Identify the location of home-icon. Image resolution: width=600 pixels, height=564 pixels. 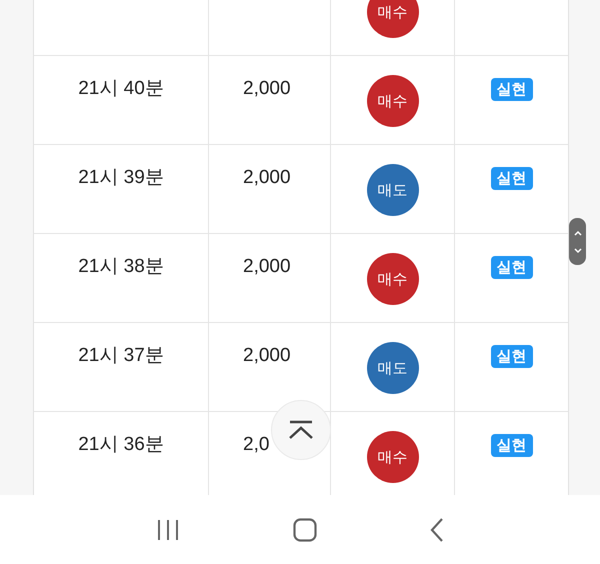
(304, 530).